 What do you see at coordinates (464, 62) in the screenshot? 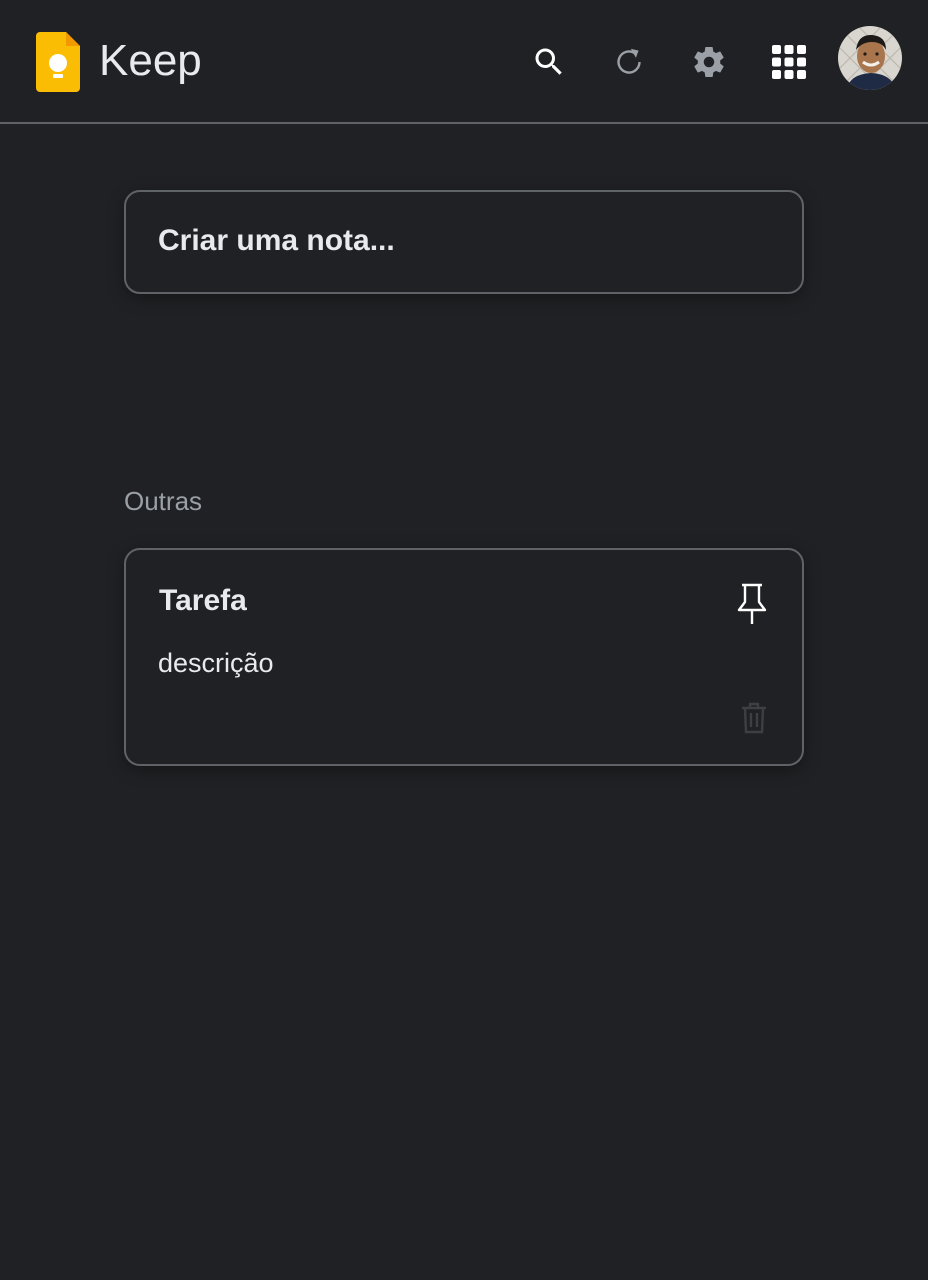
I see `top-app-bar: Keep` at bounding box center [464, 62].